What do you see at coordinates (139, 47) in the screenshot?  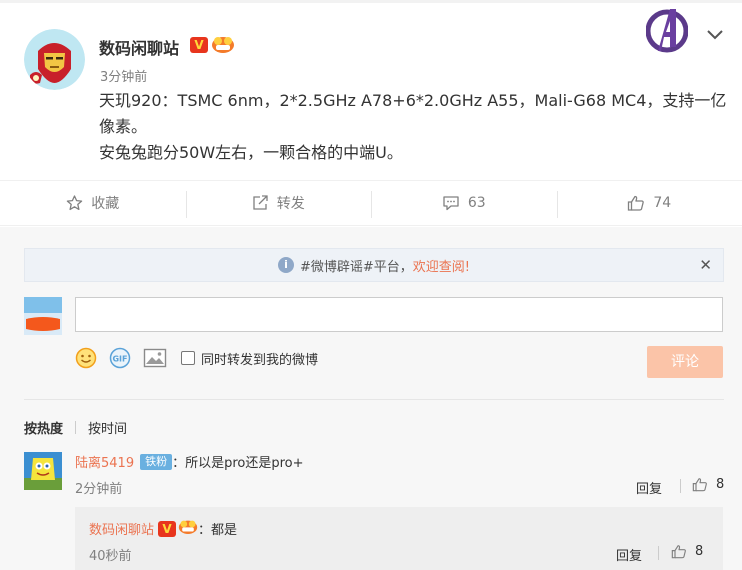 I see `author-name: 数码闲聊站` at bounding box center [139, 47].